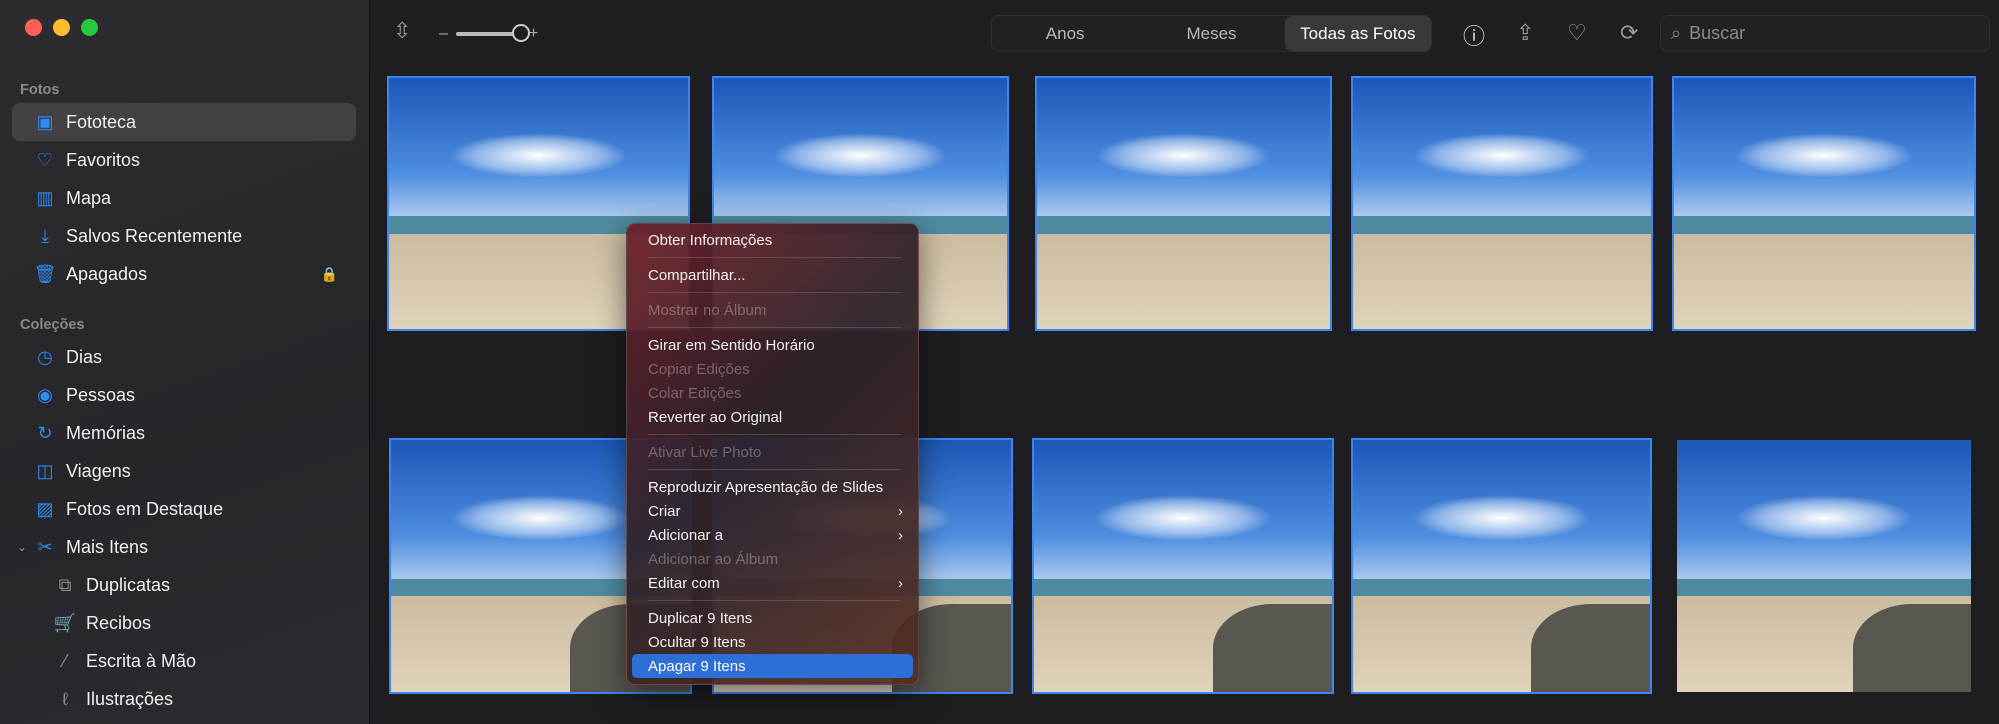  I want to click on sidebar-item-memorias: ↻ Memórias, so click(184, 433).